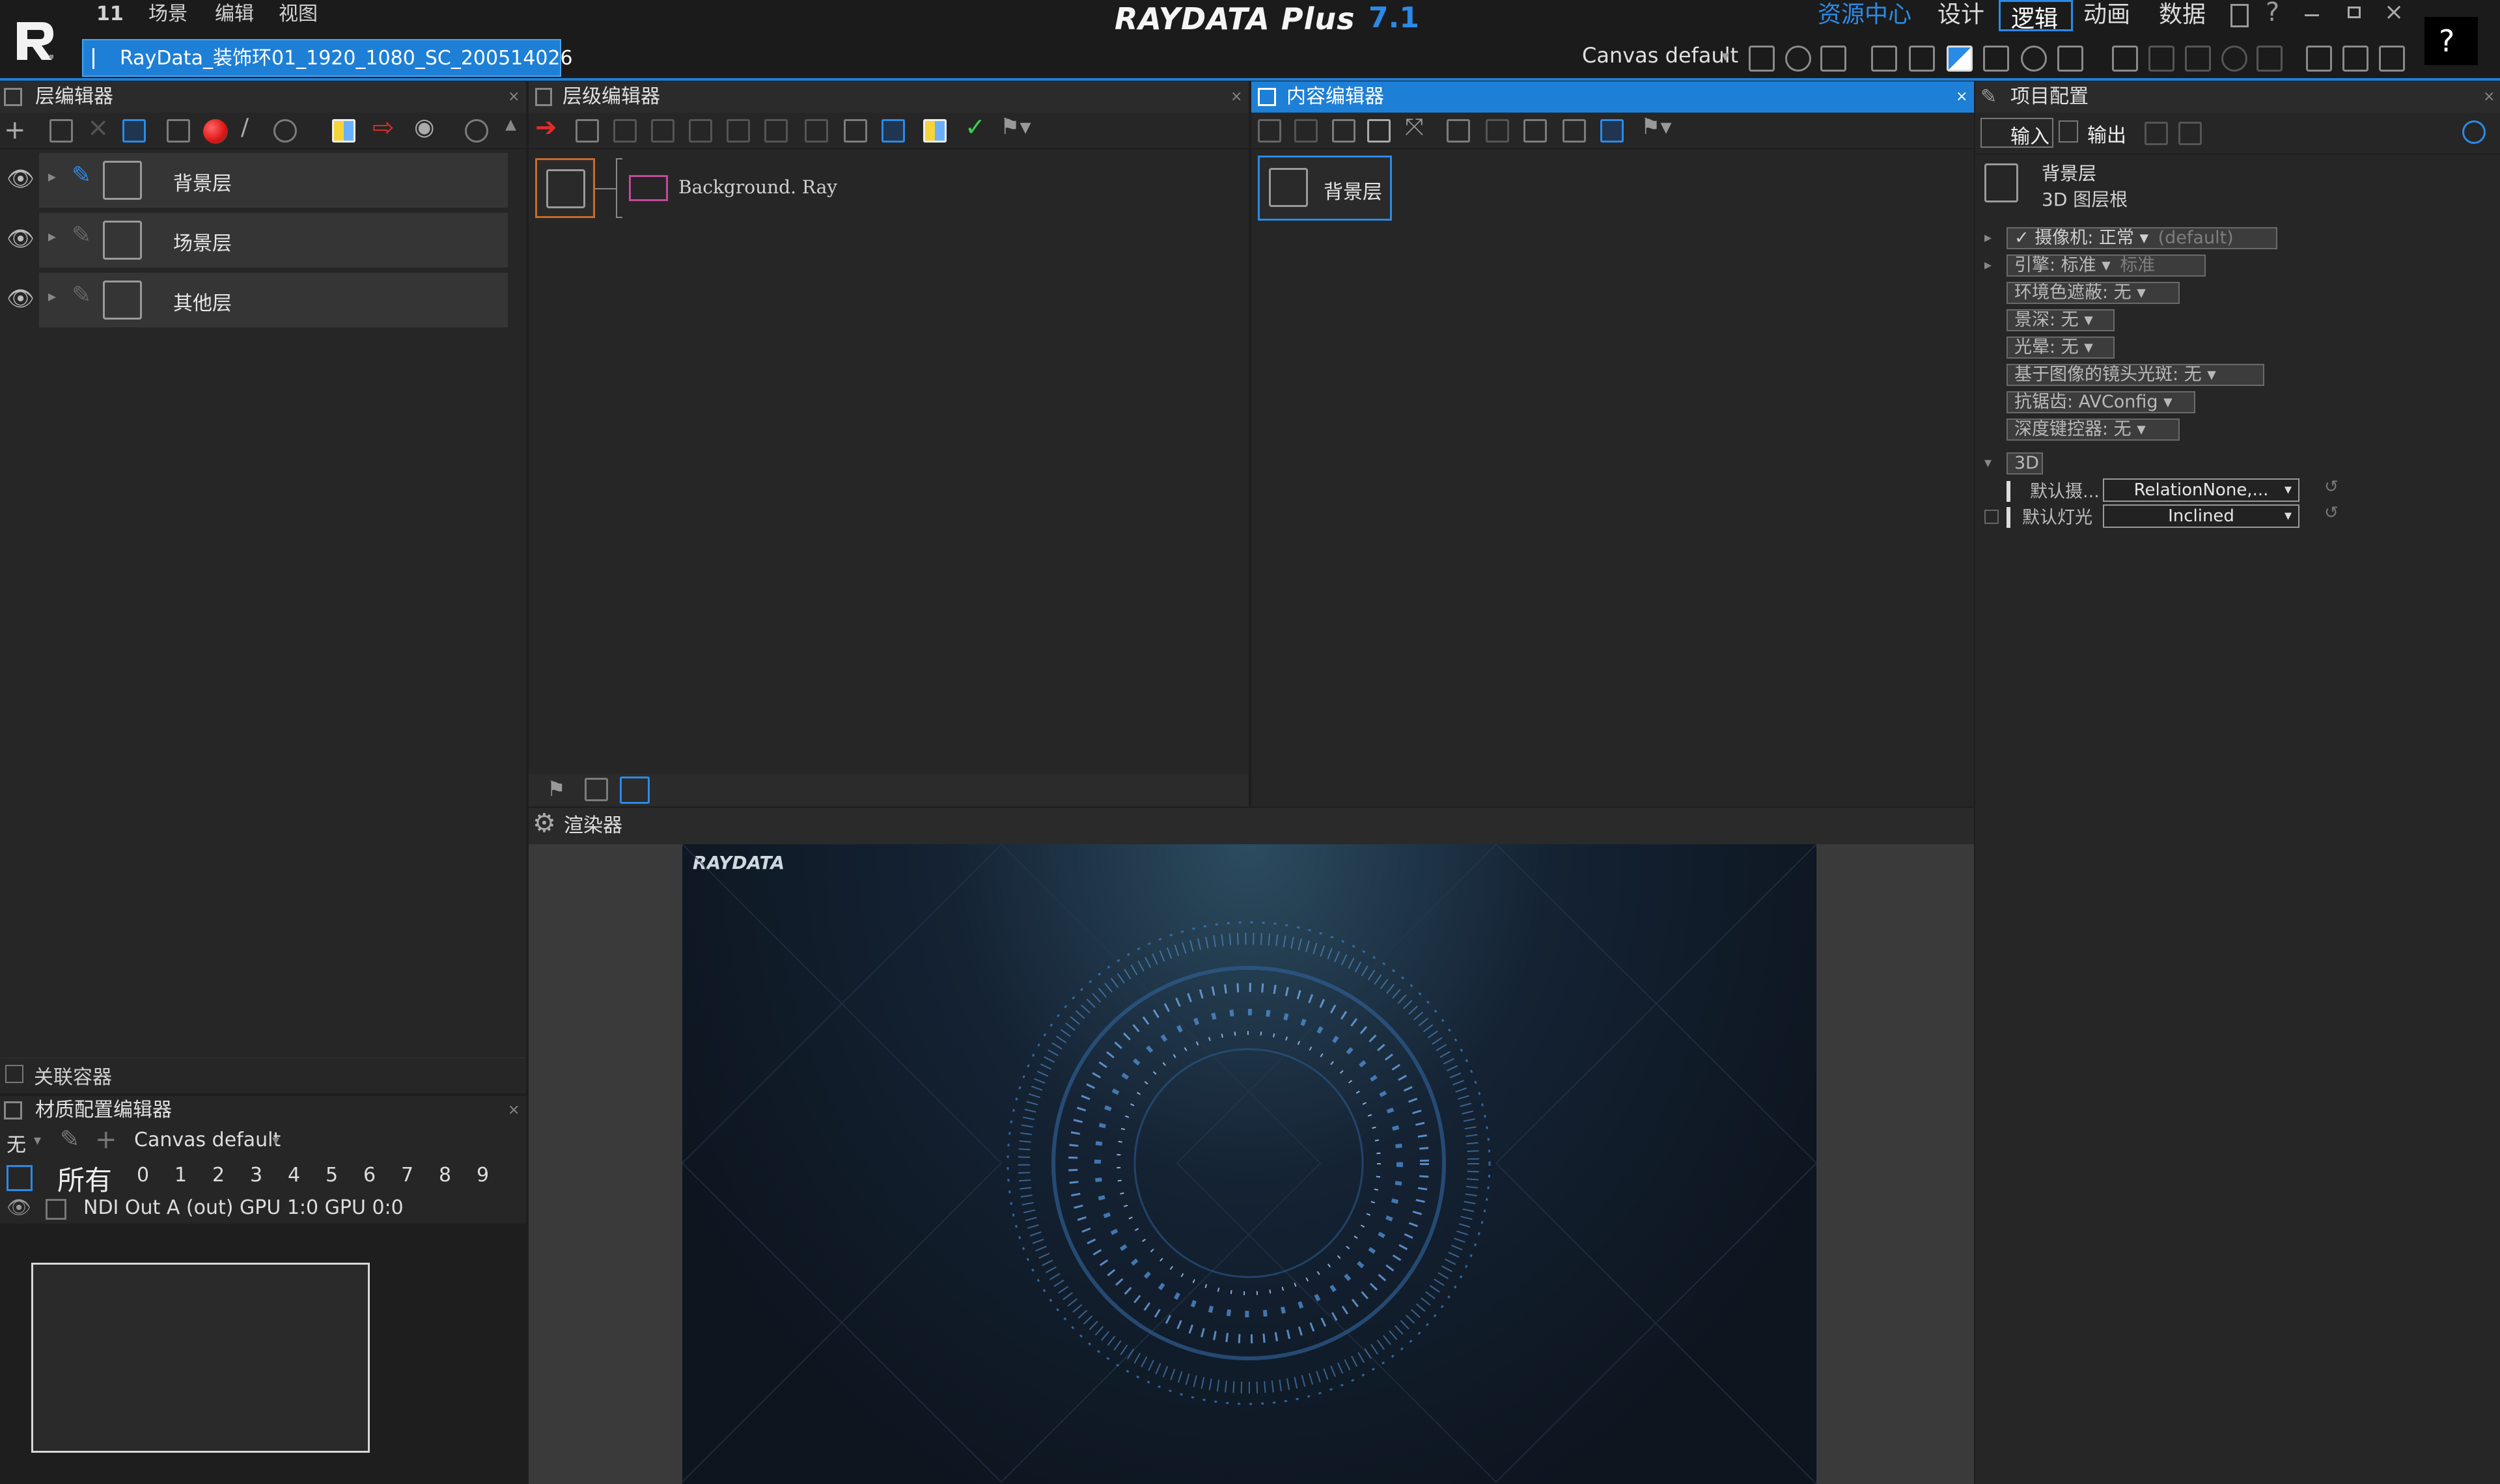 This screenshot has height=1484, width=2500. I want to click on linked-container-row: 关联容器, so click(263, 1073).